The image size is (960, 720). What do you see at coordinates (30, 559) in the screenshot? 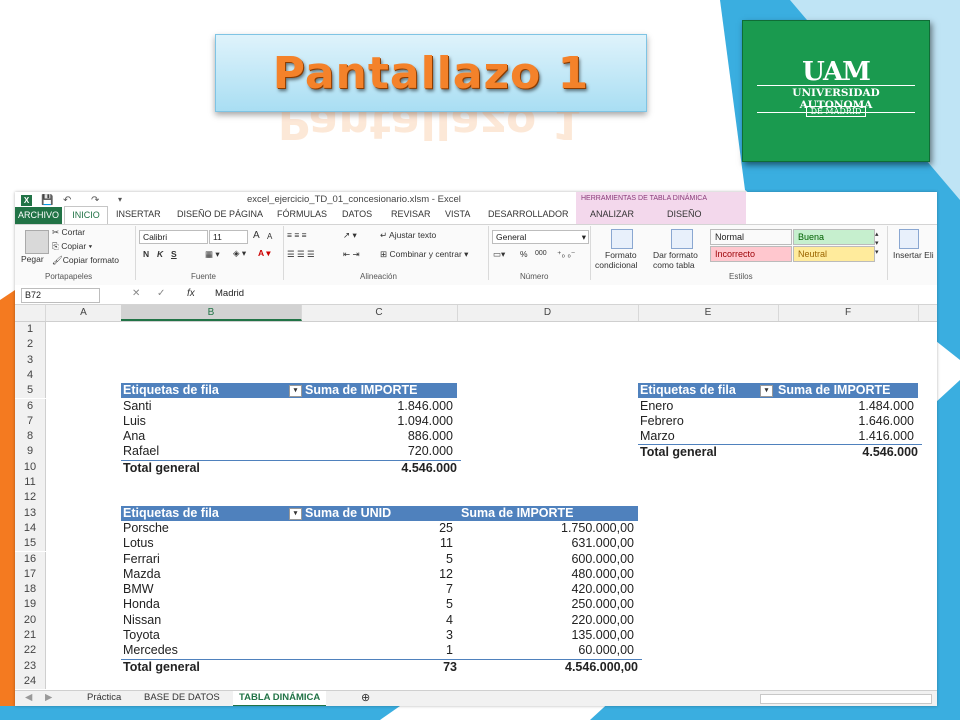
I see `row-header-16: 16` at bounding box center [30, 559].